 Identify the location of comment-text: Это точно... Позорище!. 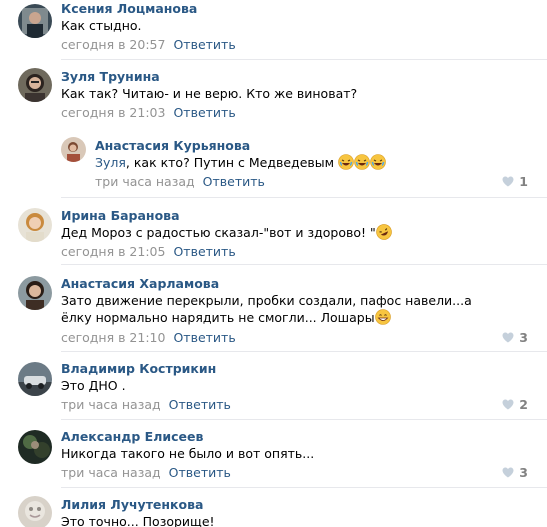
(138, 520).